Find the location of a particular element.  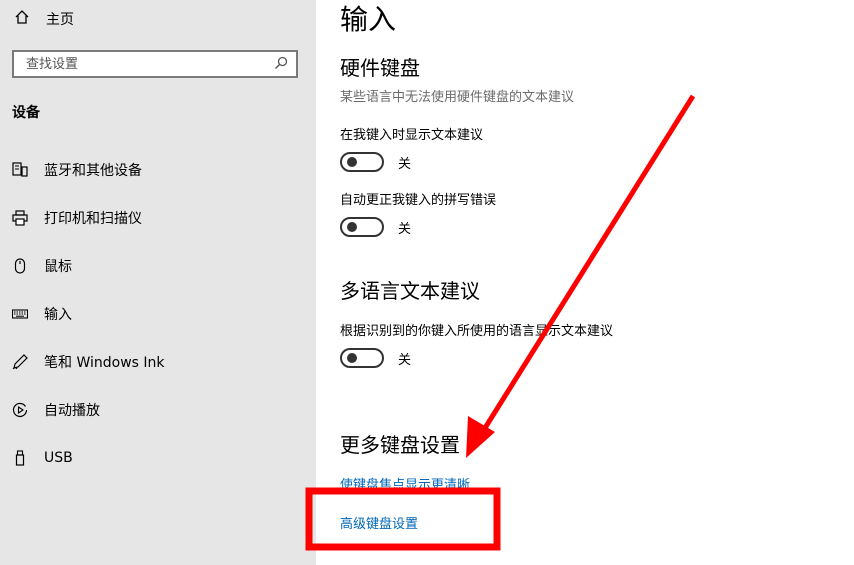

keyboard-focus-link: 使键盘焦点显示更清晰 is located at coordinates (405, 483).